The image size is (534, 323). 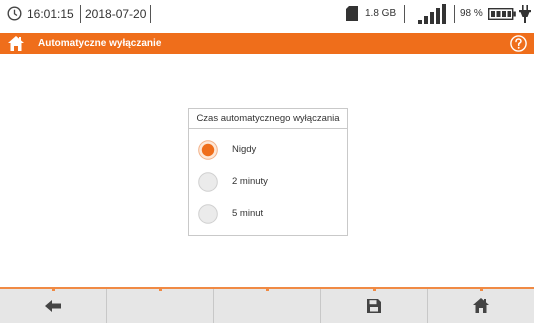 I want to click on home-button, so click(x=481, y=306).